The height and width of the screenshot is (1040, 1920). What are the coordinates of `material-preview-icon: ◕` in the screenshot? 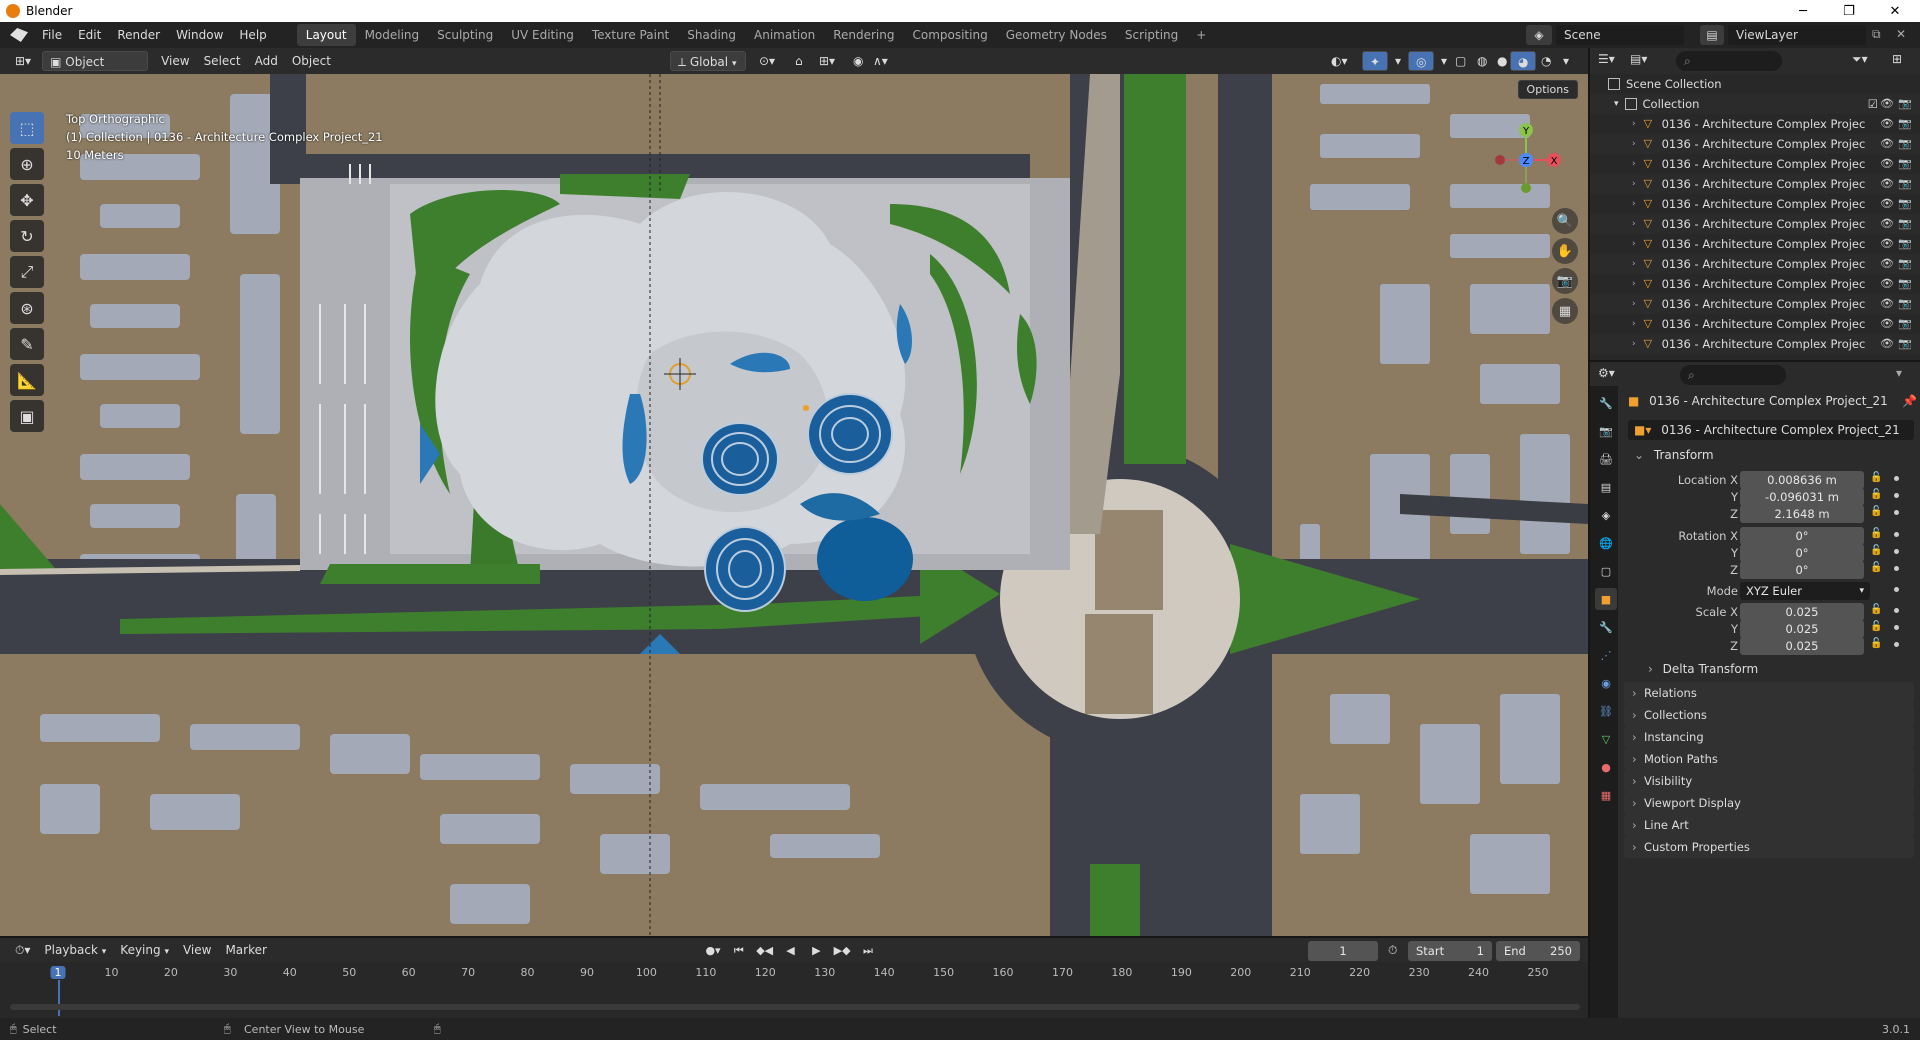 It's located at (1523, 61).